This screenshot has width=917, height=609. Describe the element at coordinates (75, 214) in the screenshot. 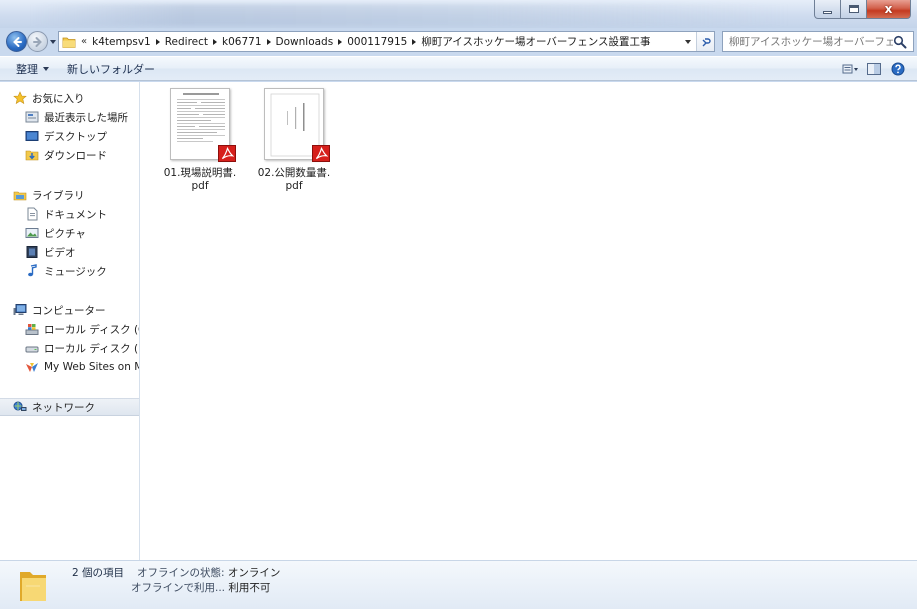

I see `nav-documents-label: ドキュメント` at that location.